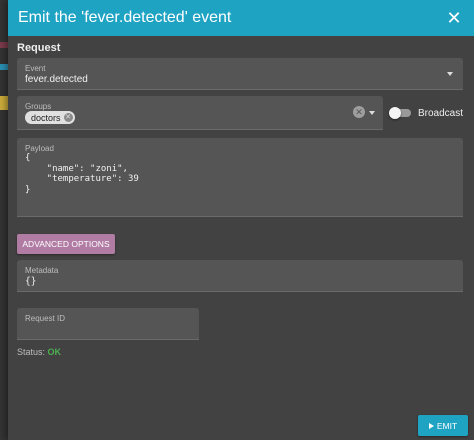 Image resolution: width=474 pixels, height=440 pixels. Describe the element at coordinates (441, 113) in the screenshot. I see `broadcast-label: Broadcast` at that location.